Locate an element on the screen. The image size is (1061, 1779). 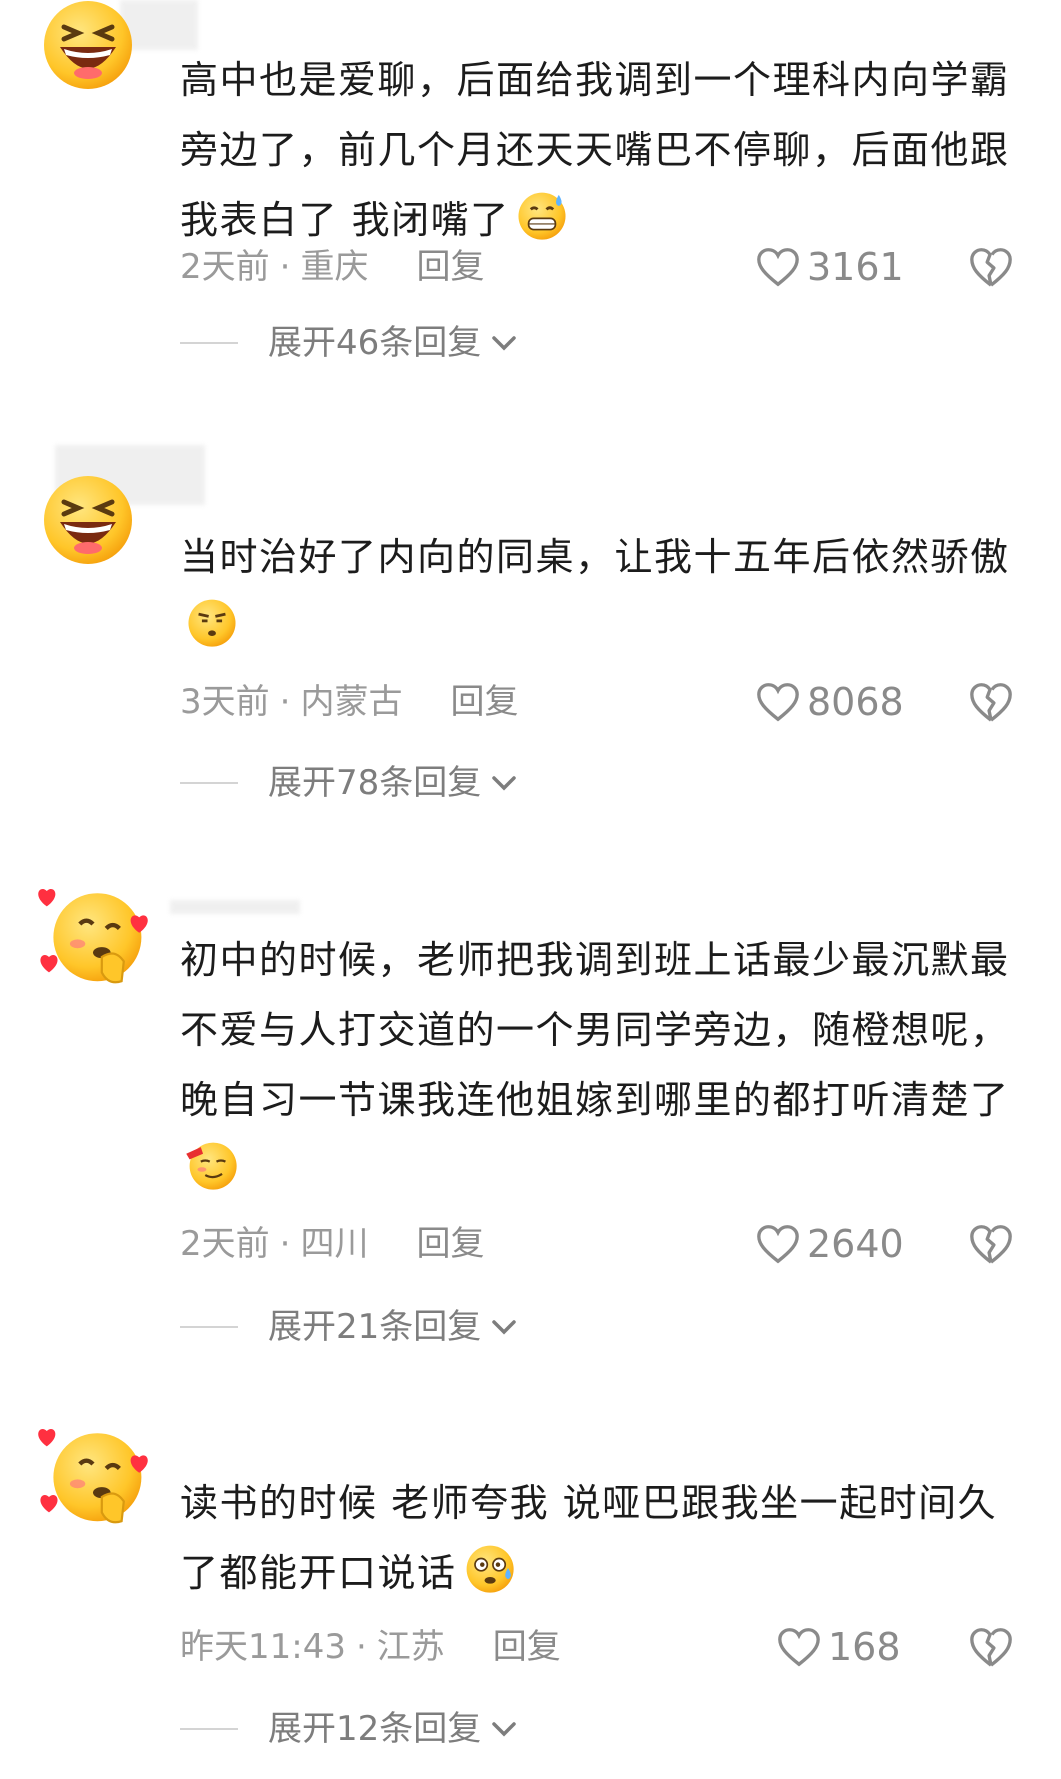
location: 内蒙古 is located at coordinates (351, 702).